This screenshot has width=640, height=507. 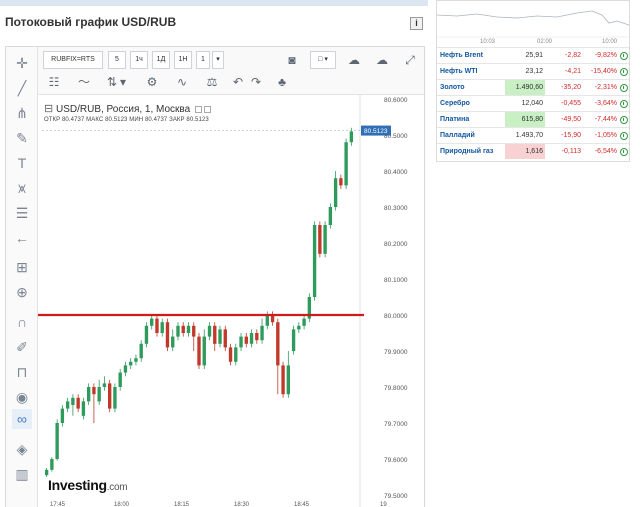 What do you see at coordinates (22, 238) in the screenshot?
I see `back-arrow-icon: ←` at bounding box center [22, 238].